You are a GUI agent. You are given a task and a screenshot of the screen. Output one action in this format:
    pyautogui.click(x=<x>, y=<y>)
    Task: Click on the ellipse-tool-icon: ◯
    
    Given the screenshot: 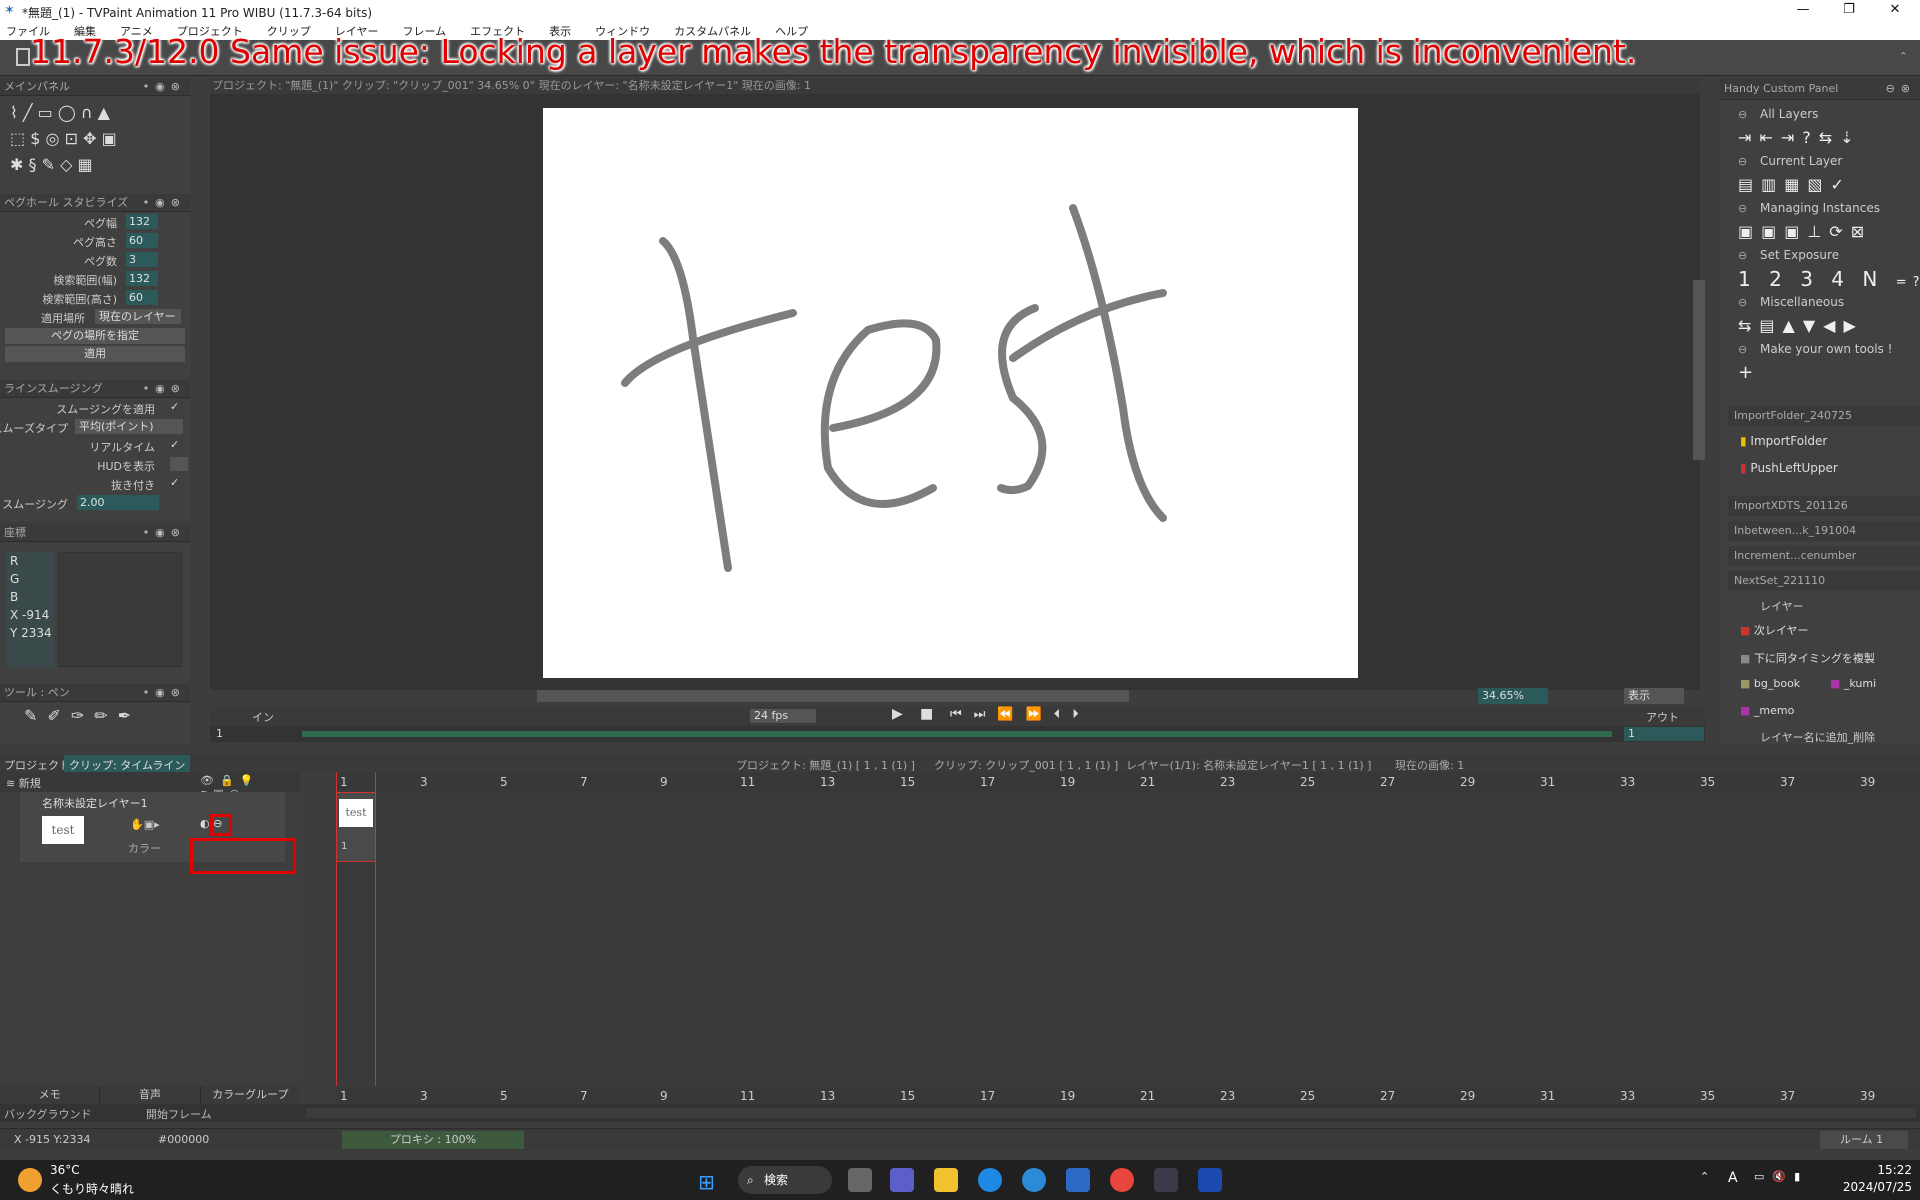 What is the action you would take?
    pyautogui.click(x=67, y=112)
    